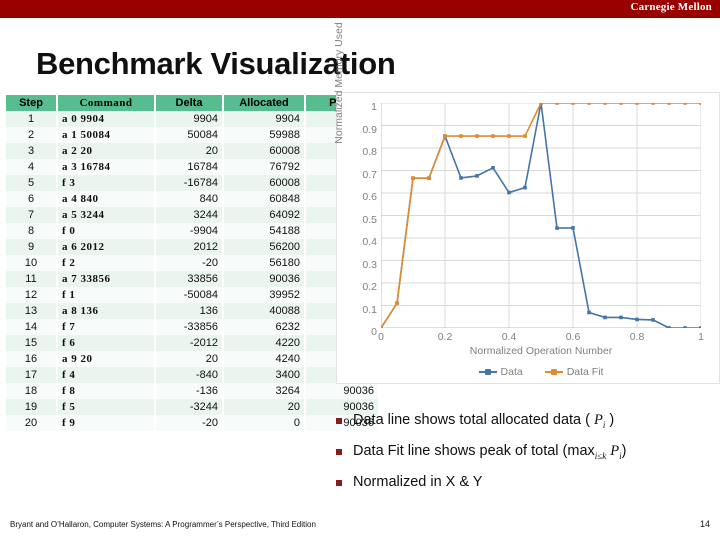 The width and height of the screenshot is (720, 540). I want to click on table-row: 19 f 5 -3244 20 90036, so click(192, 407).